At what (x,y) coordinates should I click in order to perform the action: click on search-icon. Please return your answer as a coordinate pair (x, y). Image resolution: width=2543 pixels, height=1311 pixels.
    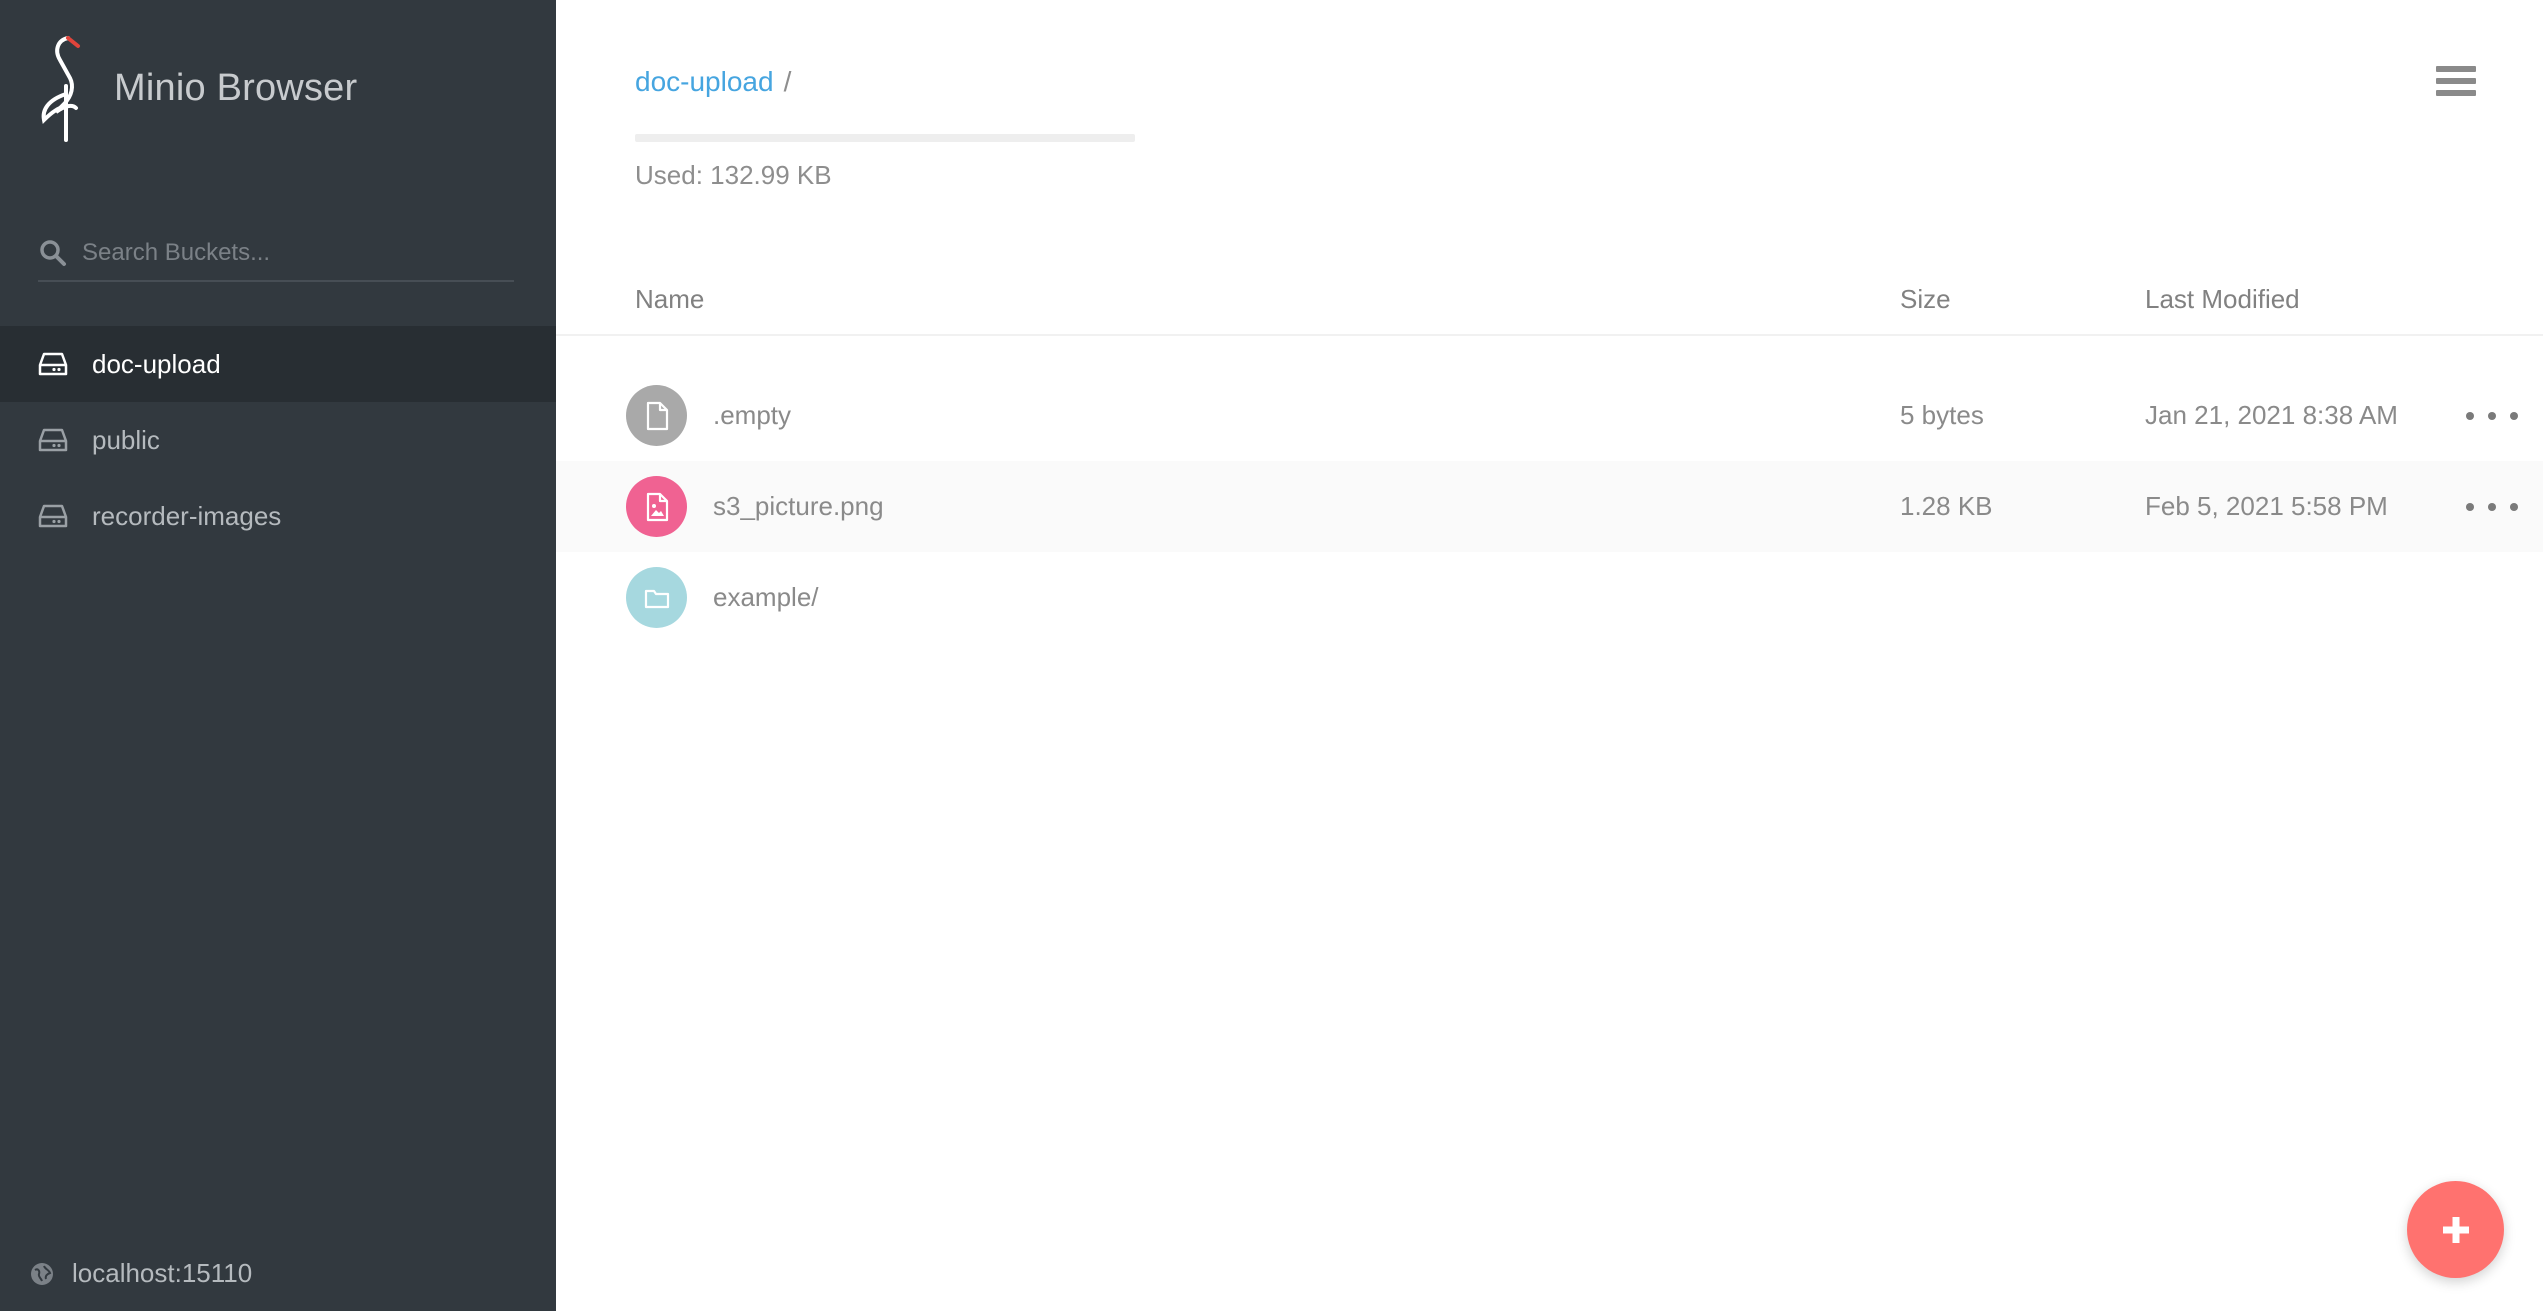
    Looking at the image, I should click on (53, 253).